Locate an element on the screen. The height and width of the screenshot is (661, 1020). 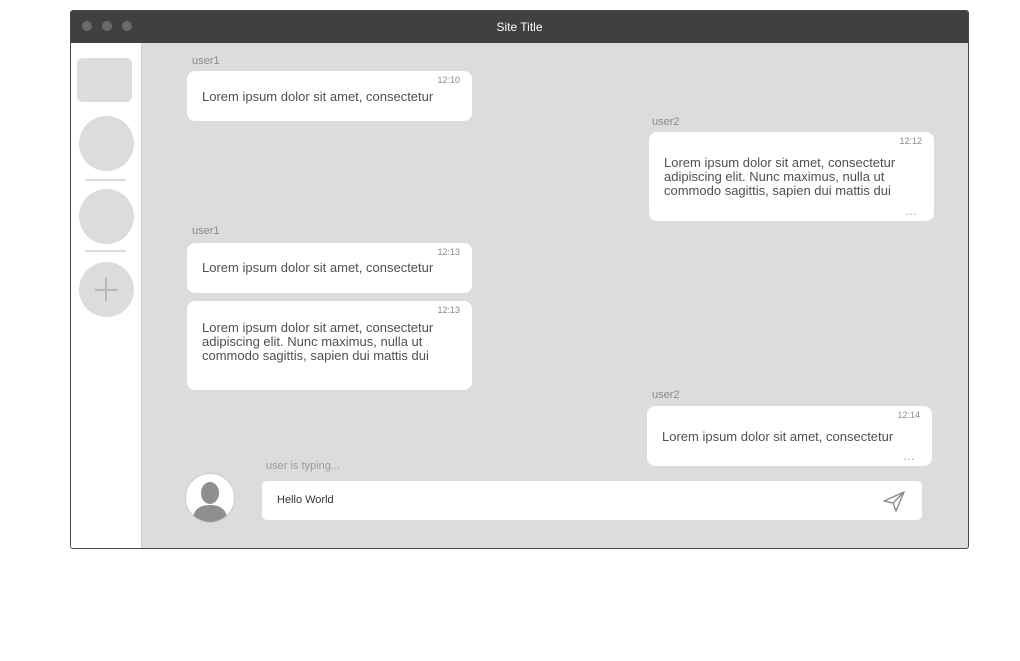
site-title: Site Title is located at coordinates (519, 27).